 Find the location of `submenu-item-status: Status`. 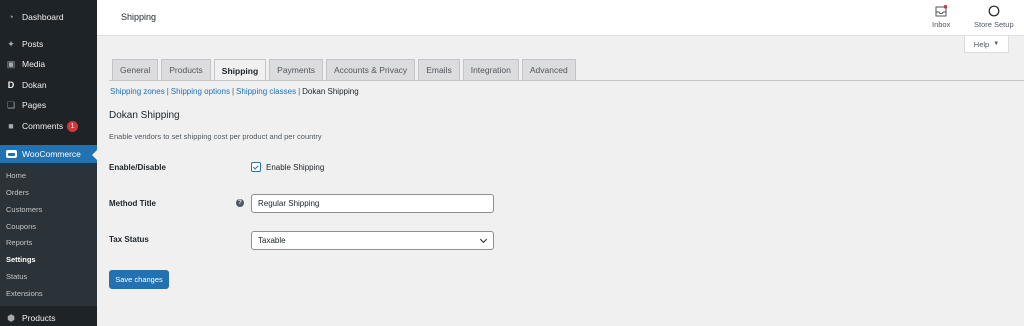

submenu-item-status: Status is located at coordinates (16, 276).